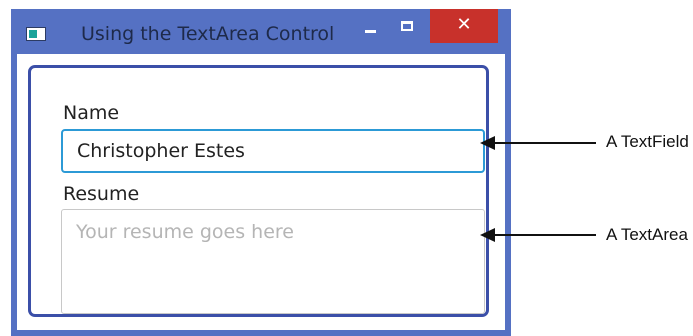  Describe the element at coordinates (647, 234) in the screenshot. I see `textarea-annotation: A TextArea` at that location.